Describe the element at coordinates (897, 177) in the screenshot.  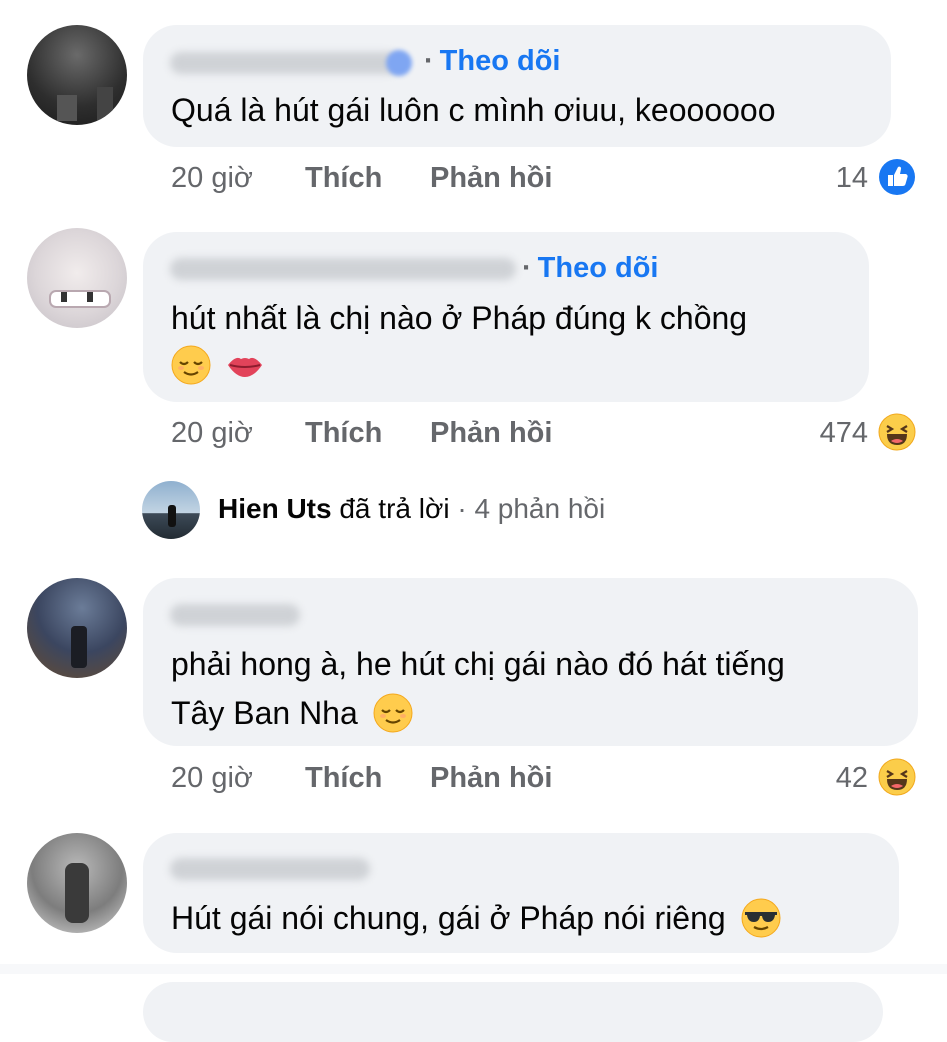
I see `like-icon` at that location.